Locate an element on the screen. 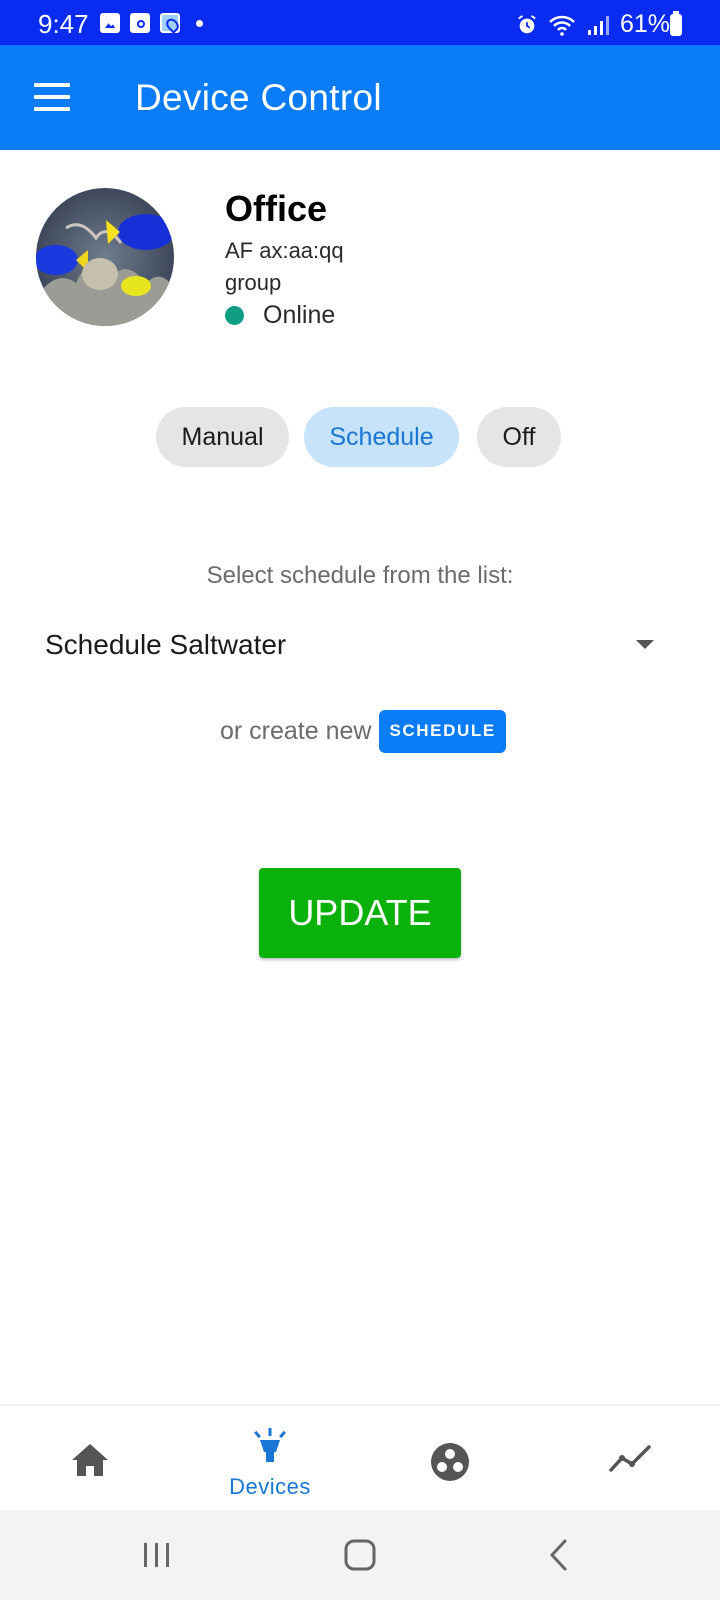  online-status-dot-icon is located at coordinates (234, 315).